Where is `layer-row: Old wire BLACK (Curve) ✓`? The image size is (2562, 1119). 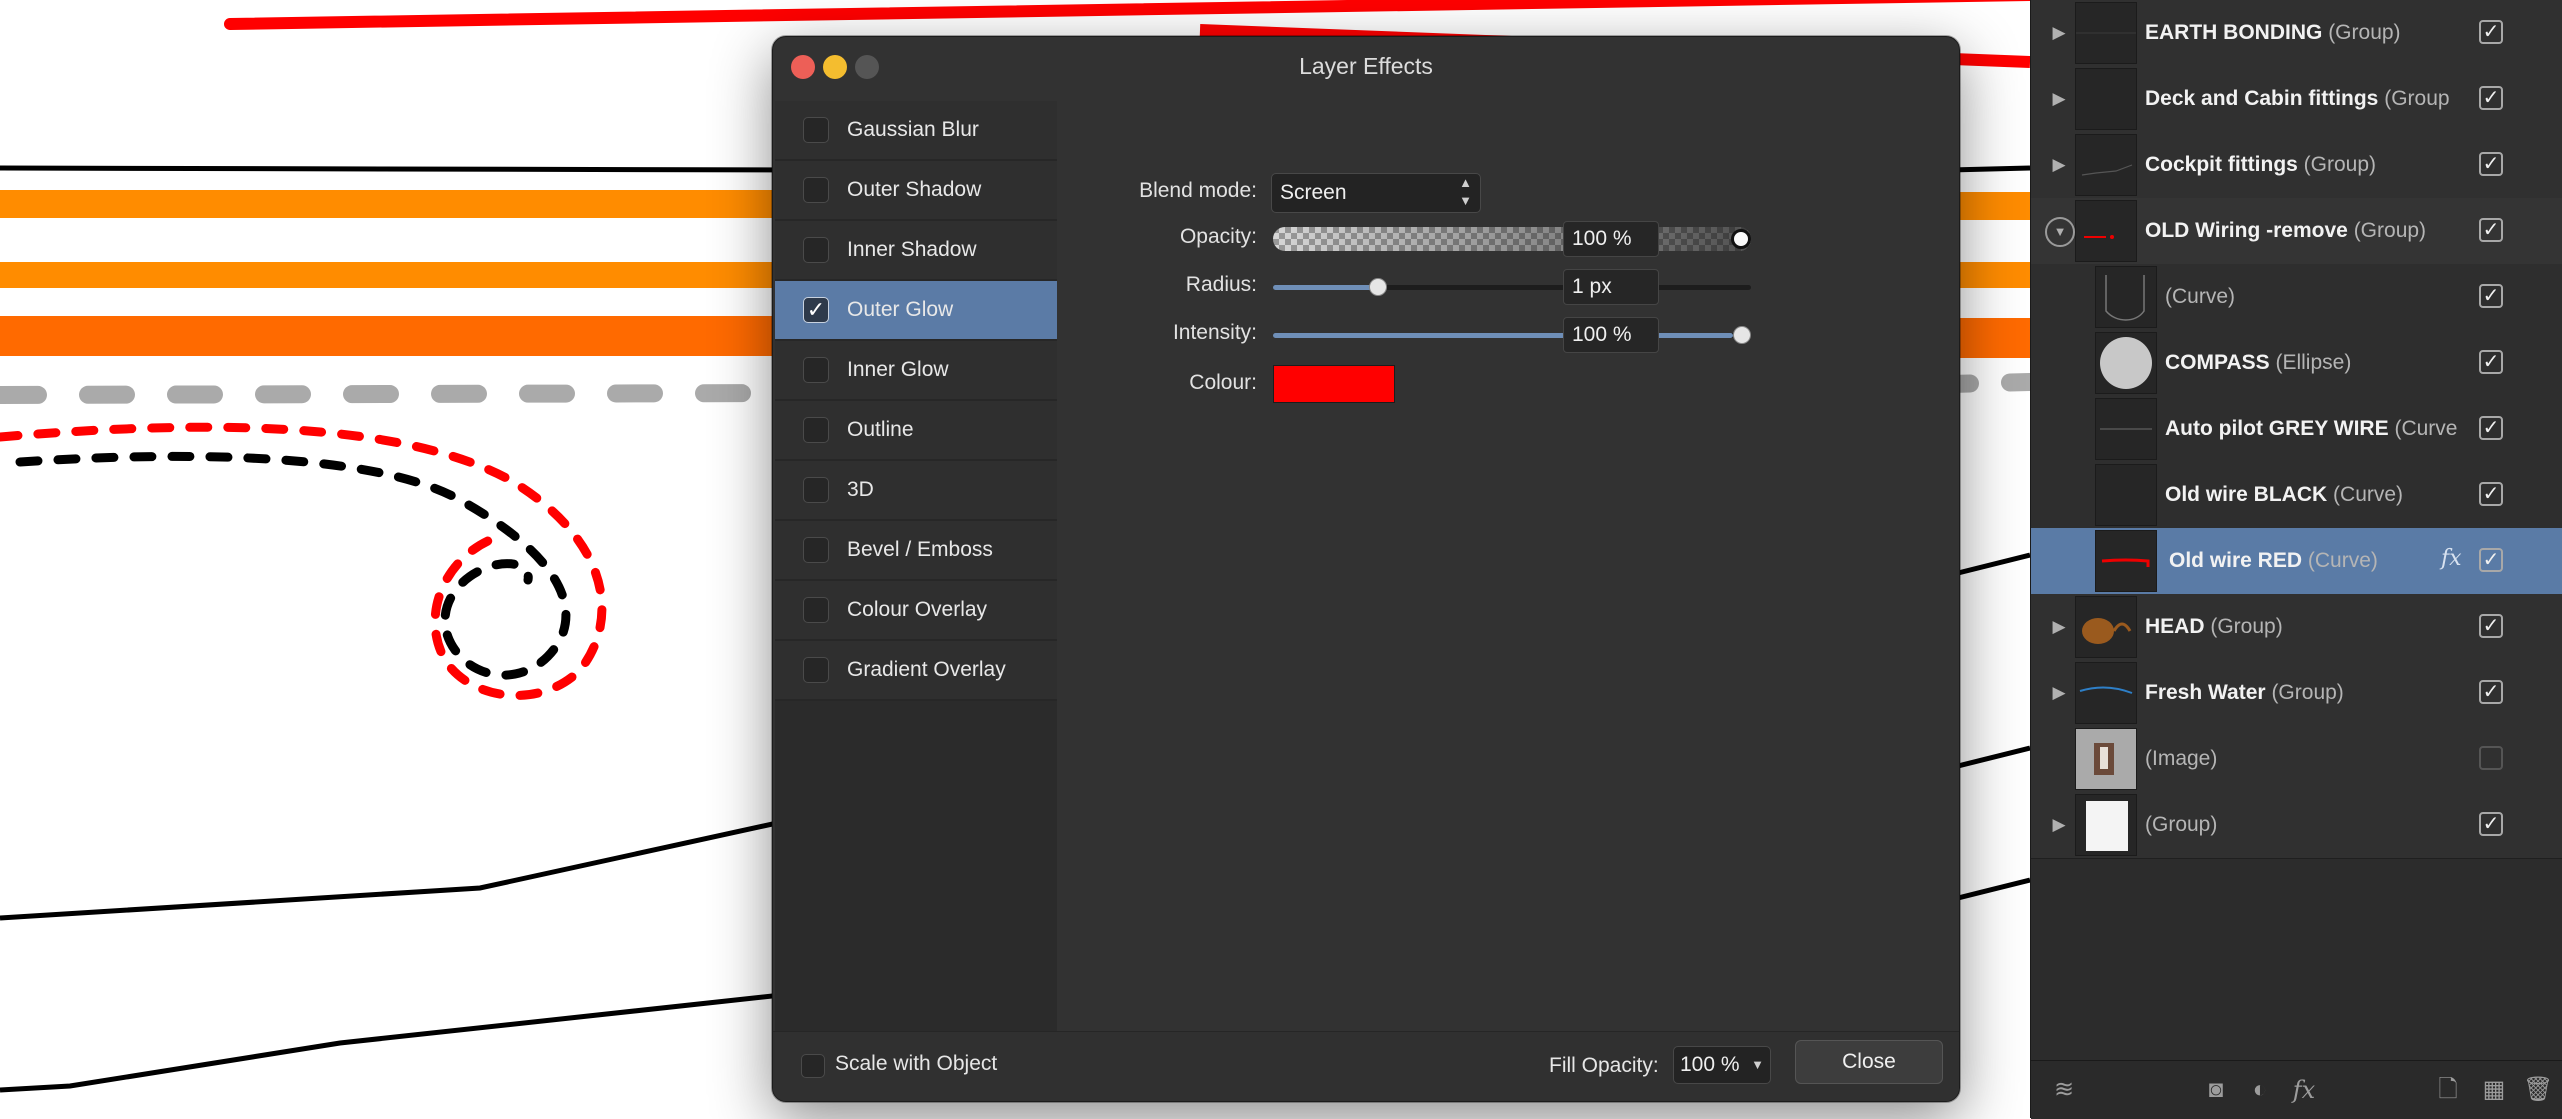 layer-row: Old wire BLACK (Curve) ✓ is located at coordinates (2296, 495).